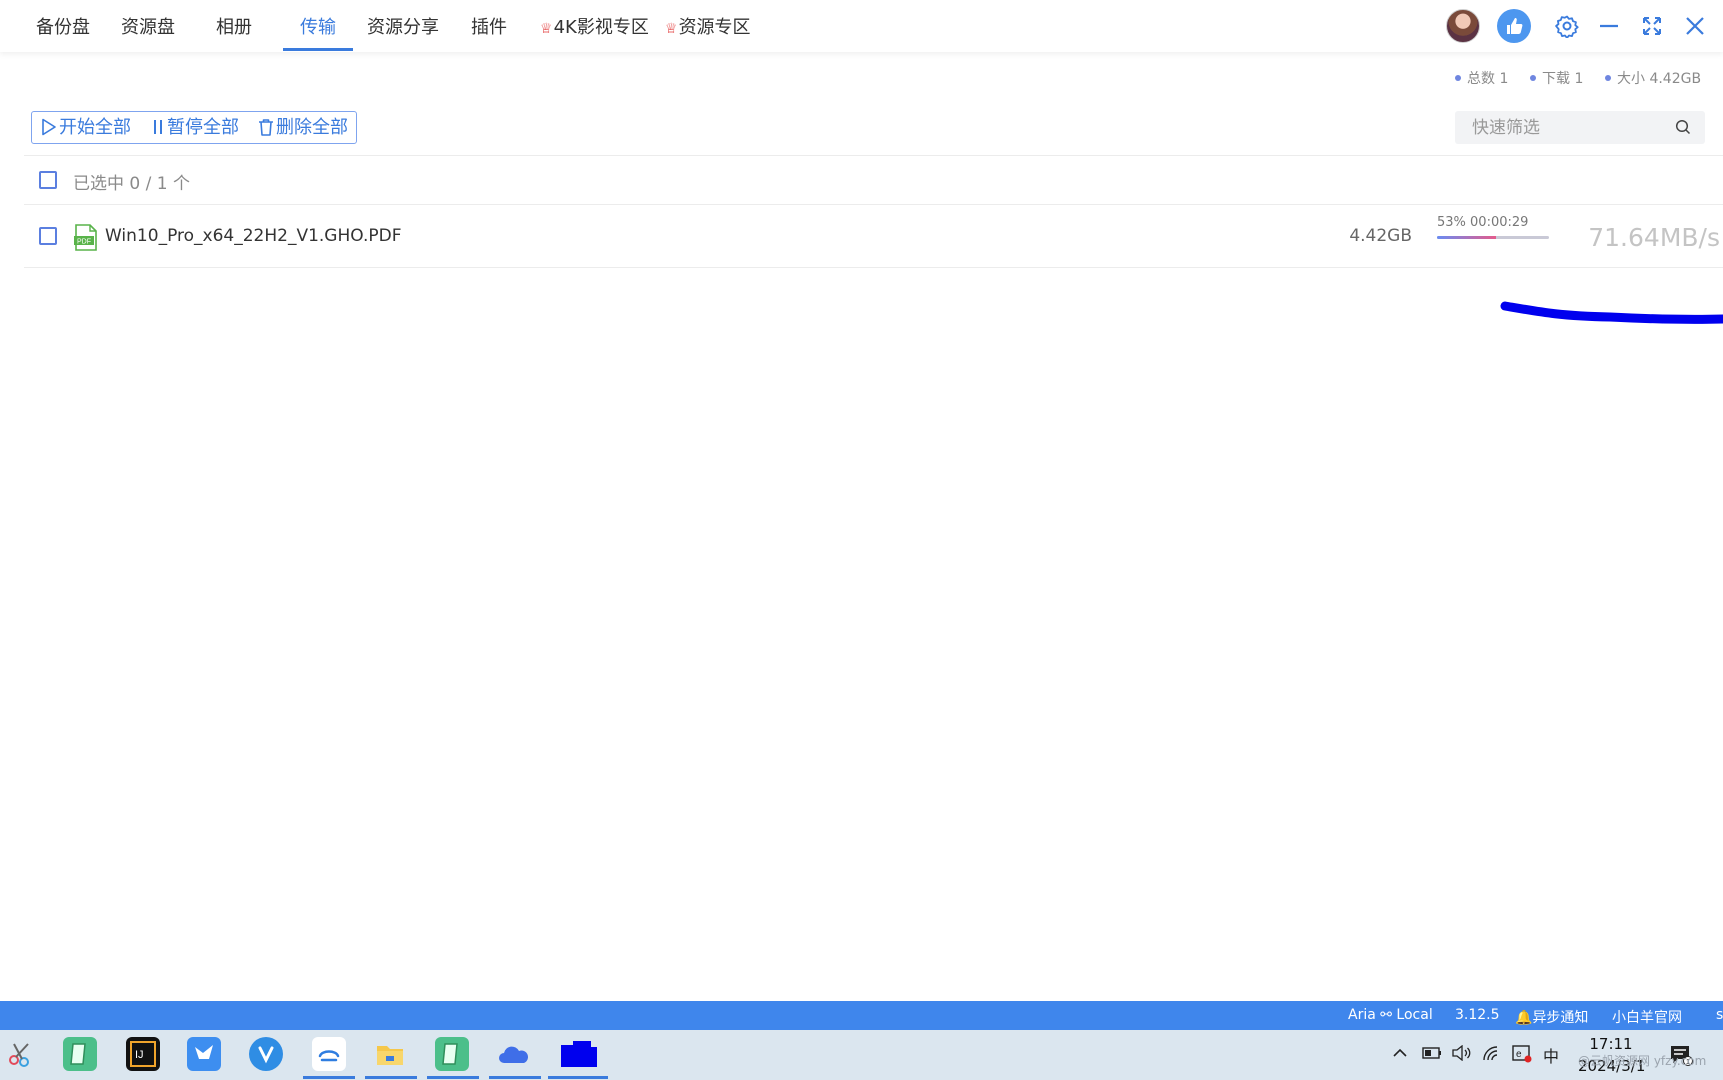 The image size is (1723, 1080). Describe the element at coordinates (1492, 1055) in the screenshot. I see `tray-wifi-icon` at that location.